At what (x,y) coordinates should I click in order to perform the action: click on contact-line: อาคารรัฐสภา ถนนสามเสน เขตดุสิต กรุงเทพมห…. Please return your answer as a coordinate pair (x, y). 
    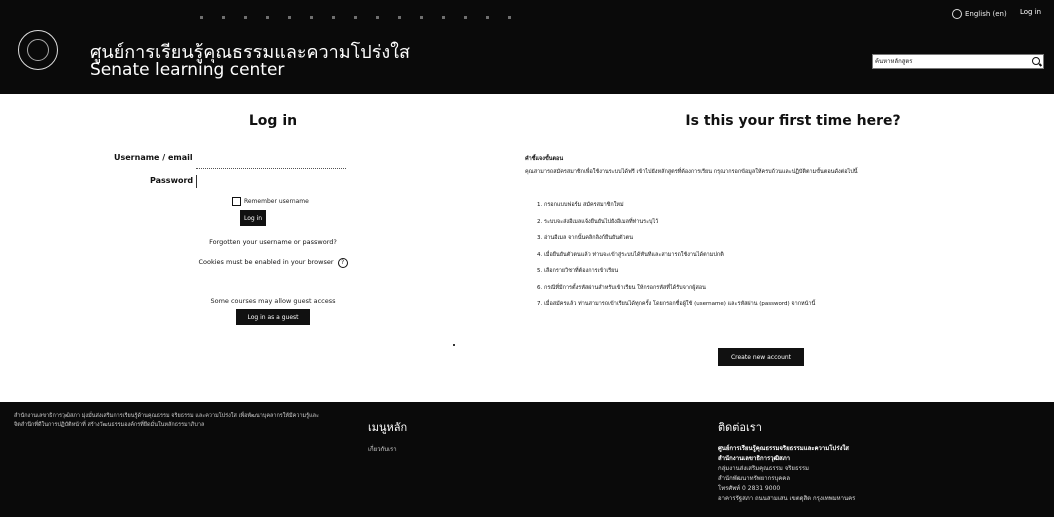
    Looking at the image, I should click on (787, 498).